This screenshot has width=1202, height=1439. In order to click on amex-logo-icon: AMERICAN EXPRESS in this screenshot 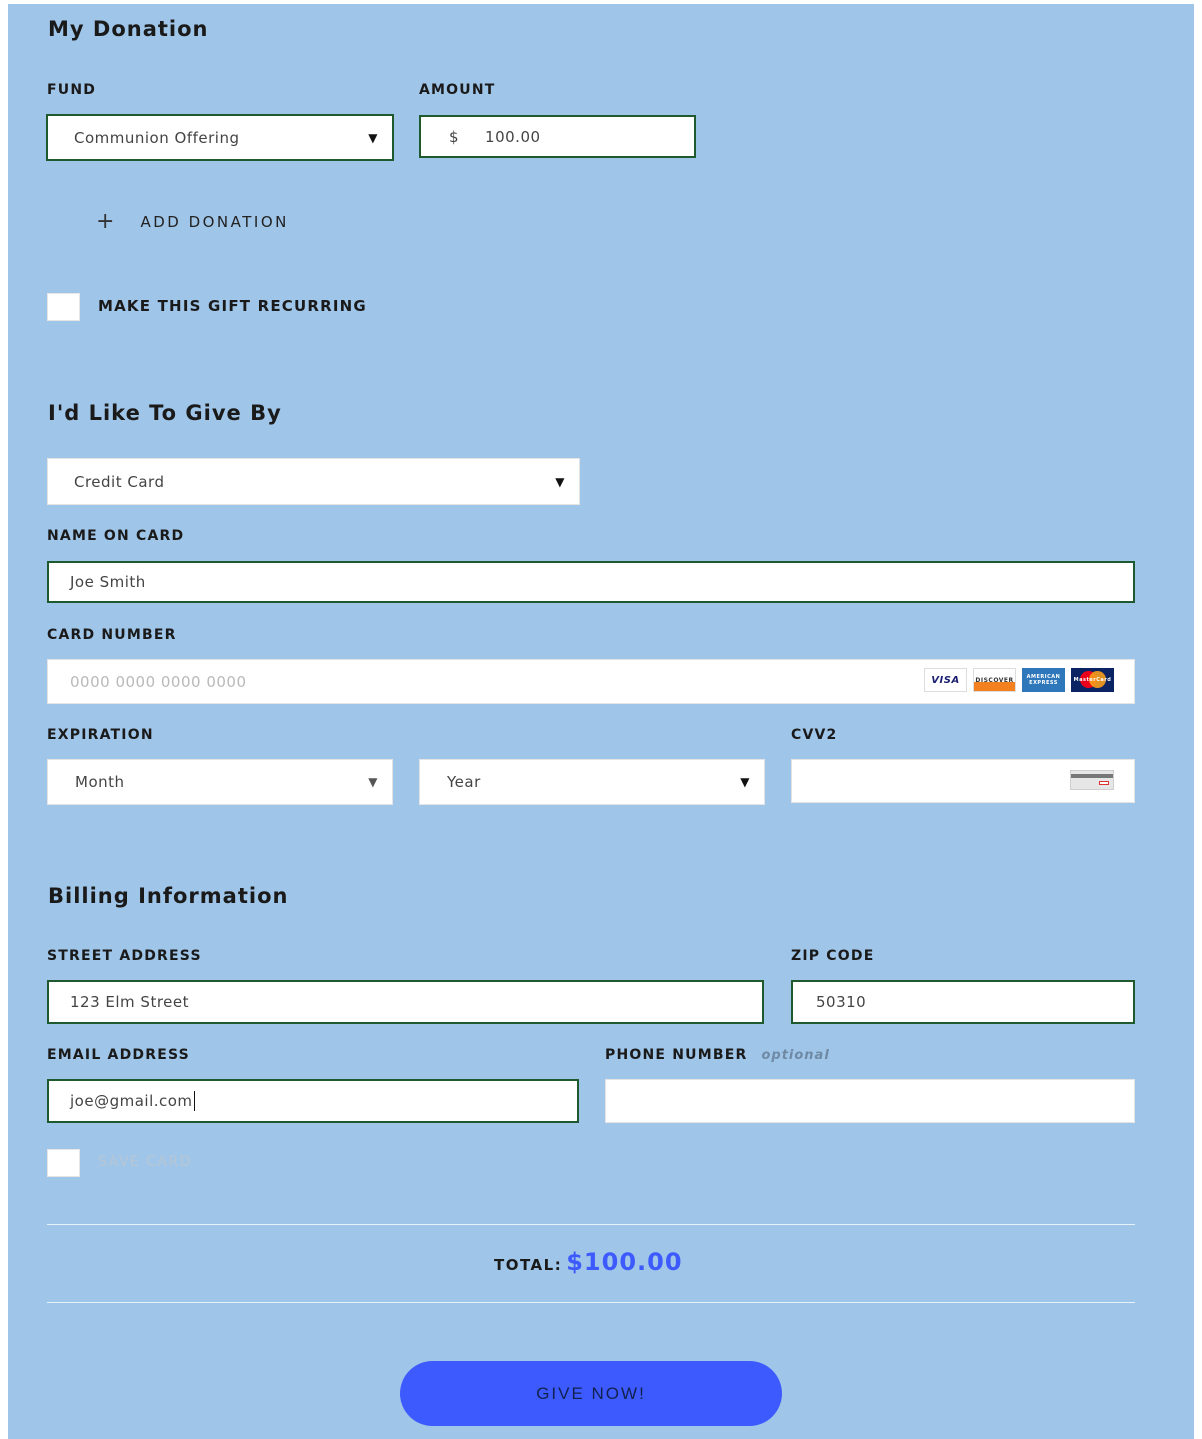, I will do `click(1043, 680)`.